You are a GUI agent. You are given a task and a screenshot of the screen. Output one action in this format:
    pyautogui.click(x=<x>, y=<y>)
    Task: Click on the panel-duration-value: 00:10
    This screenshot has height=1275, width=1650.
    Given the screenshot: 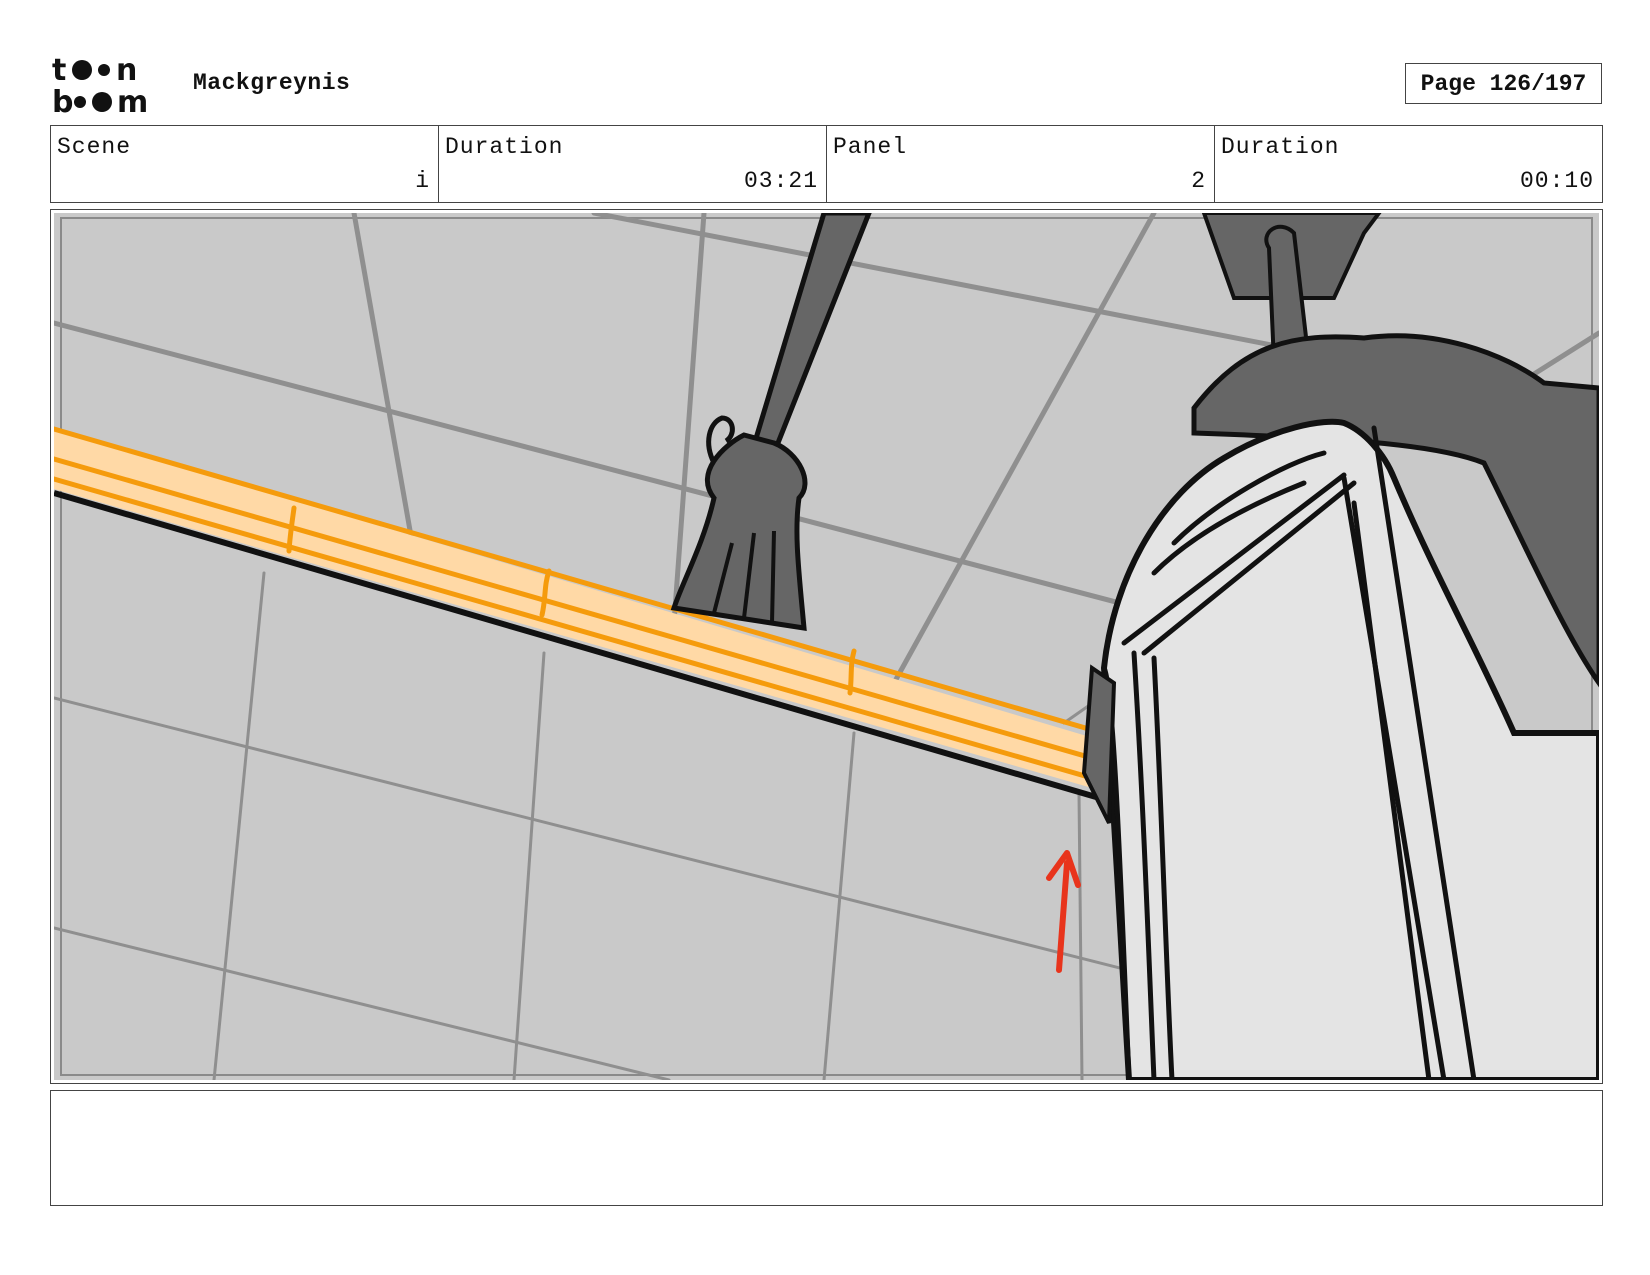 What is the action you would take?
    pyautogui.click(x=1556, y=181)
    